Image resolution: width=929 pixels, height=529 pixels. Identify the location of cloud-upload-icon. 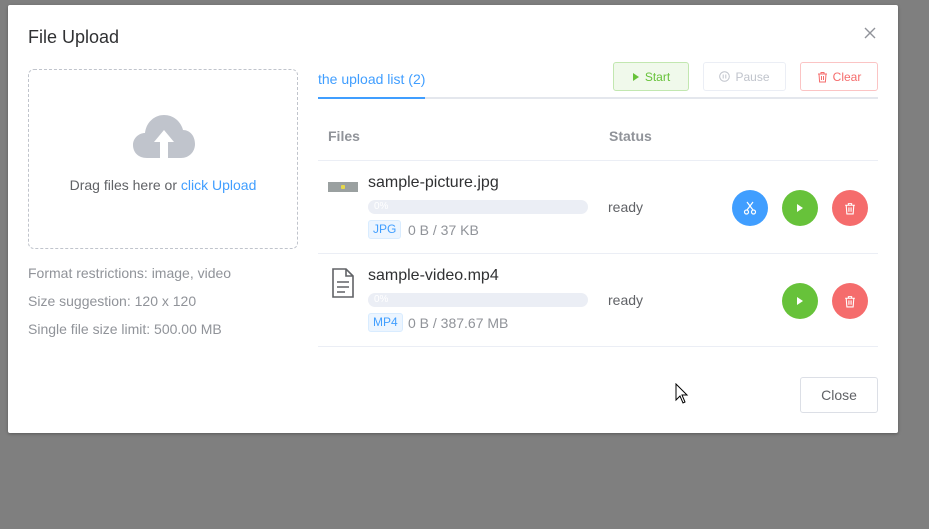
(164, 137).